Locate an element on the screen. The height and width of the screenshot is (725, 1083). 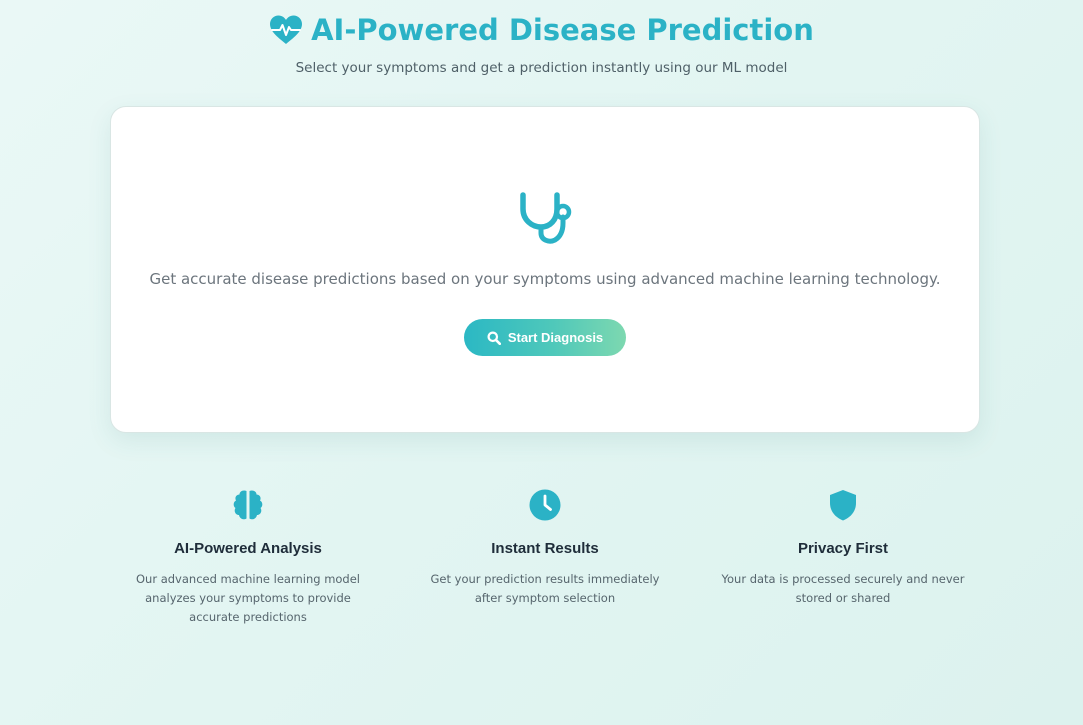
search-icon is located at coordinates (494, 338).